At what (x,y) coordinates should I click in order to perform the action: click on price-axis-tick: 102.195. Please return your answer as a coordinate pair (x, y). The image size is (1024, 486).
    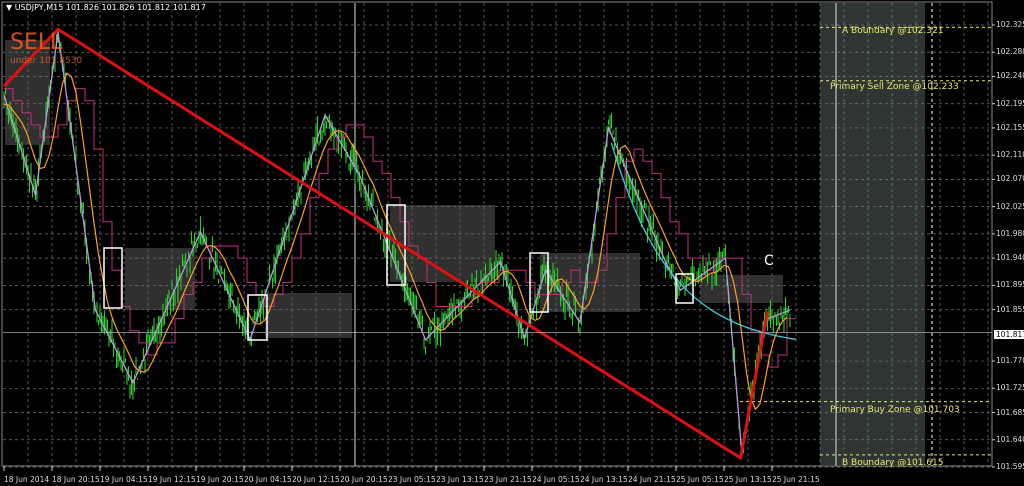
    Looking at the image, I should click on (1010, 103).